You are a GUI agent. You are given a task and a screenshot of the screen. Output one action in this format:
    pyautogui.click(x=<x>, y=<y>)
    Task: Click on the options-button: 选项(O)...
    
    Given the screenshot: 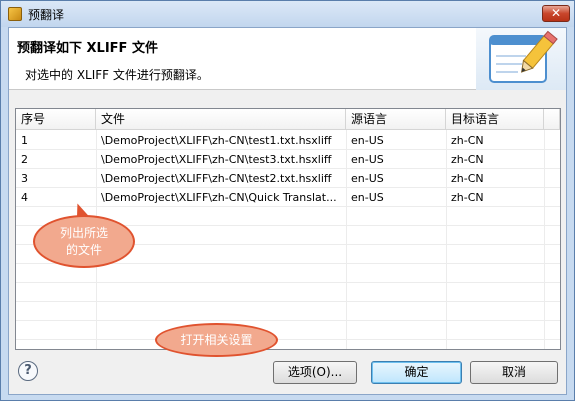 What is the action you would take?
    pyautogui.click(x=315, y=372)
    